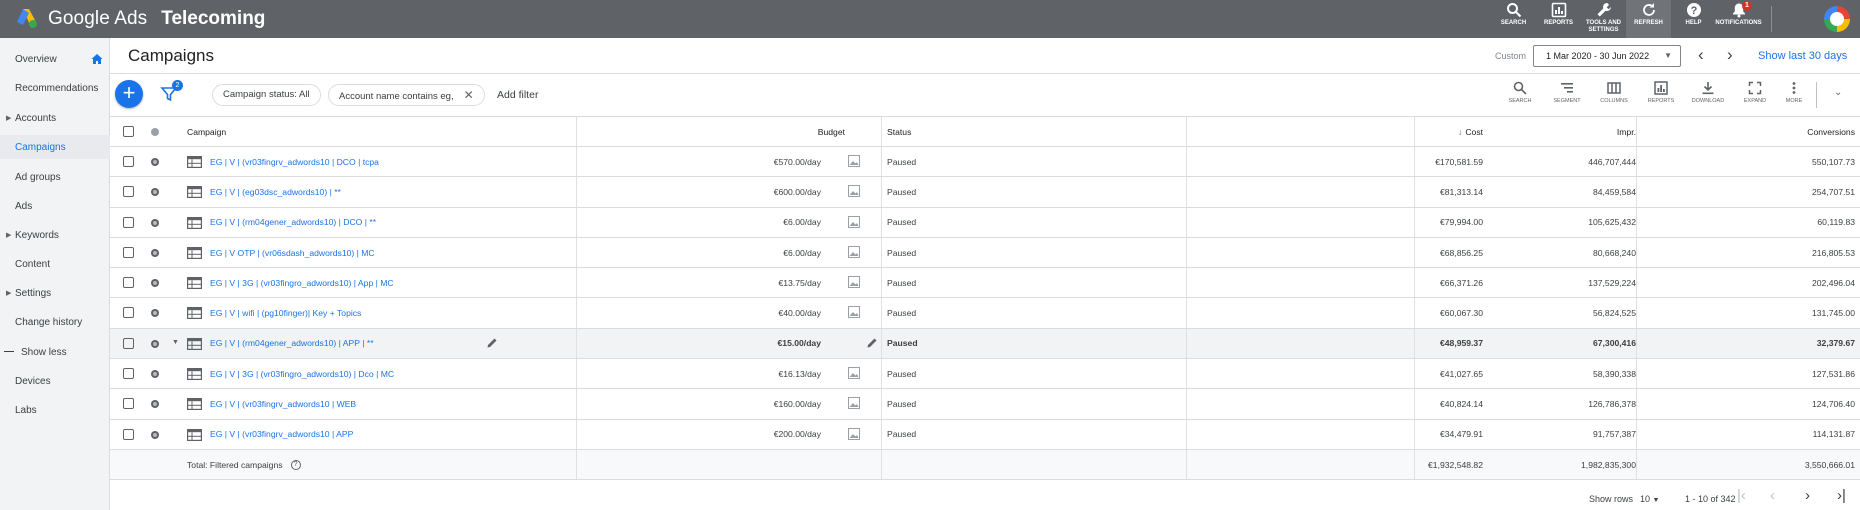  Describe the element at coordinates (55, 352) in the screenshot. I see `sidebar-item-show-less: Show less` at that location.